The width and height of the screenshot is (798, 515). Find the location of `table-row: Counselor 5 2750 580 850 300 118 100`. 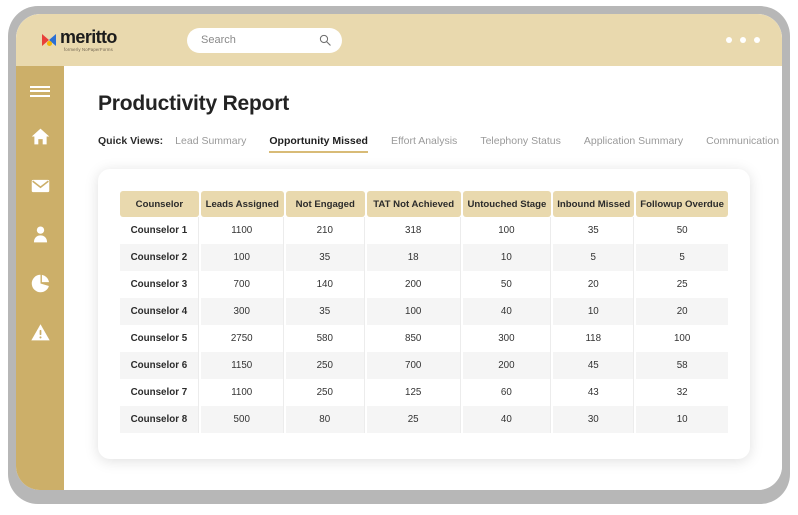

table-row: Counselor 5 2750 580 850 300 118 100 is located at coordinates (424, 338).